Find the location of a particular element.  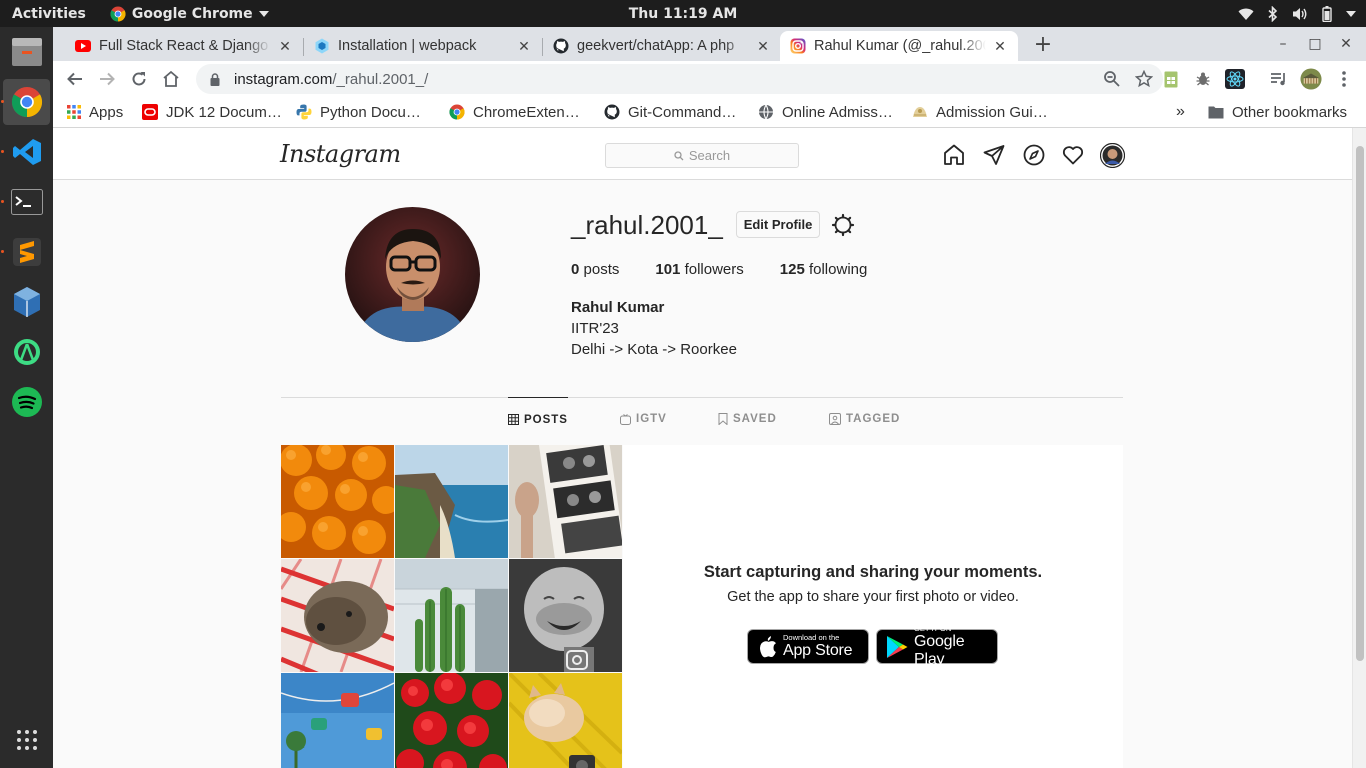

application-dock is located at coordinates (26, 397).